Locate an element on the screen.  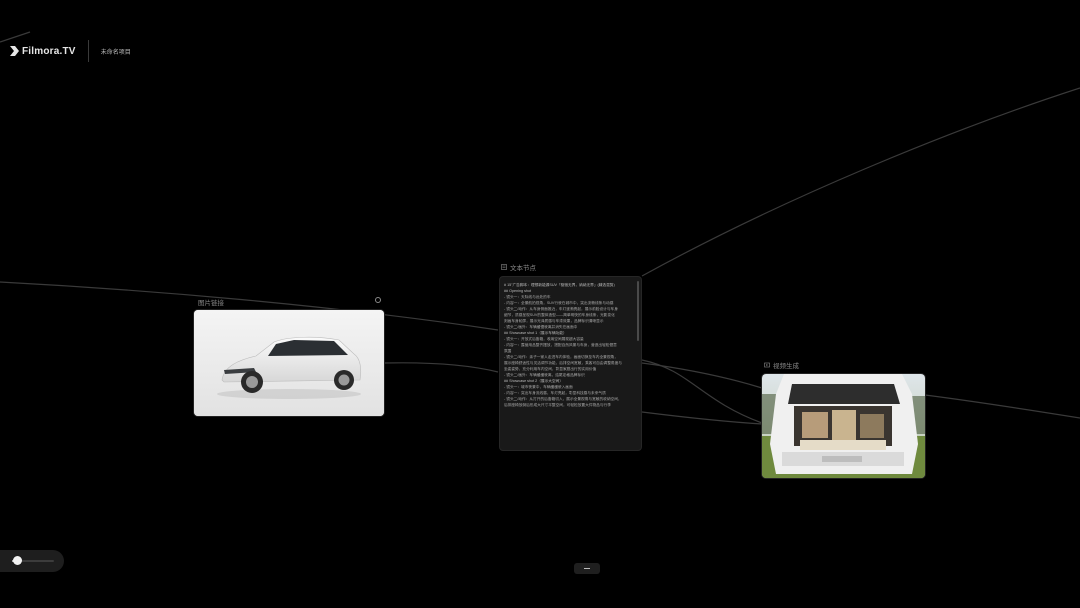
script-scrollbar is located at coordinates (638, 311).